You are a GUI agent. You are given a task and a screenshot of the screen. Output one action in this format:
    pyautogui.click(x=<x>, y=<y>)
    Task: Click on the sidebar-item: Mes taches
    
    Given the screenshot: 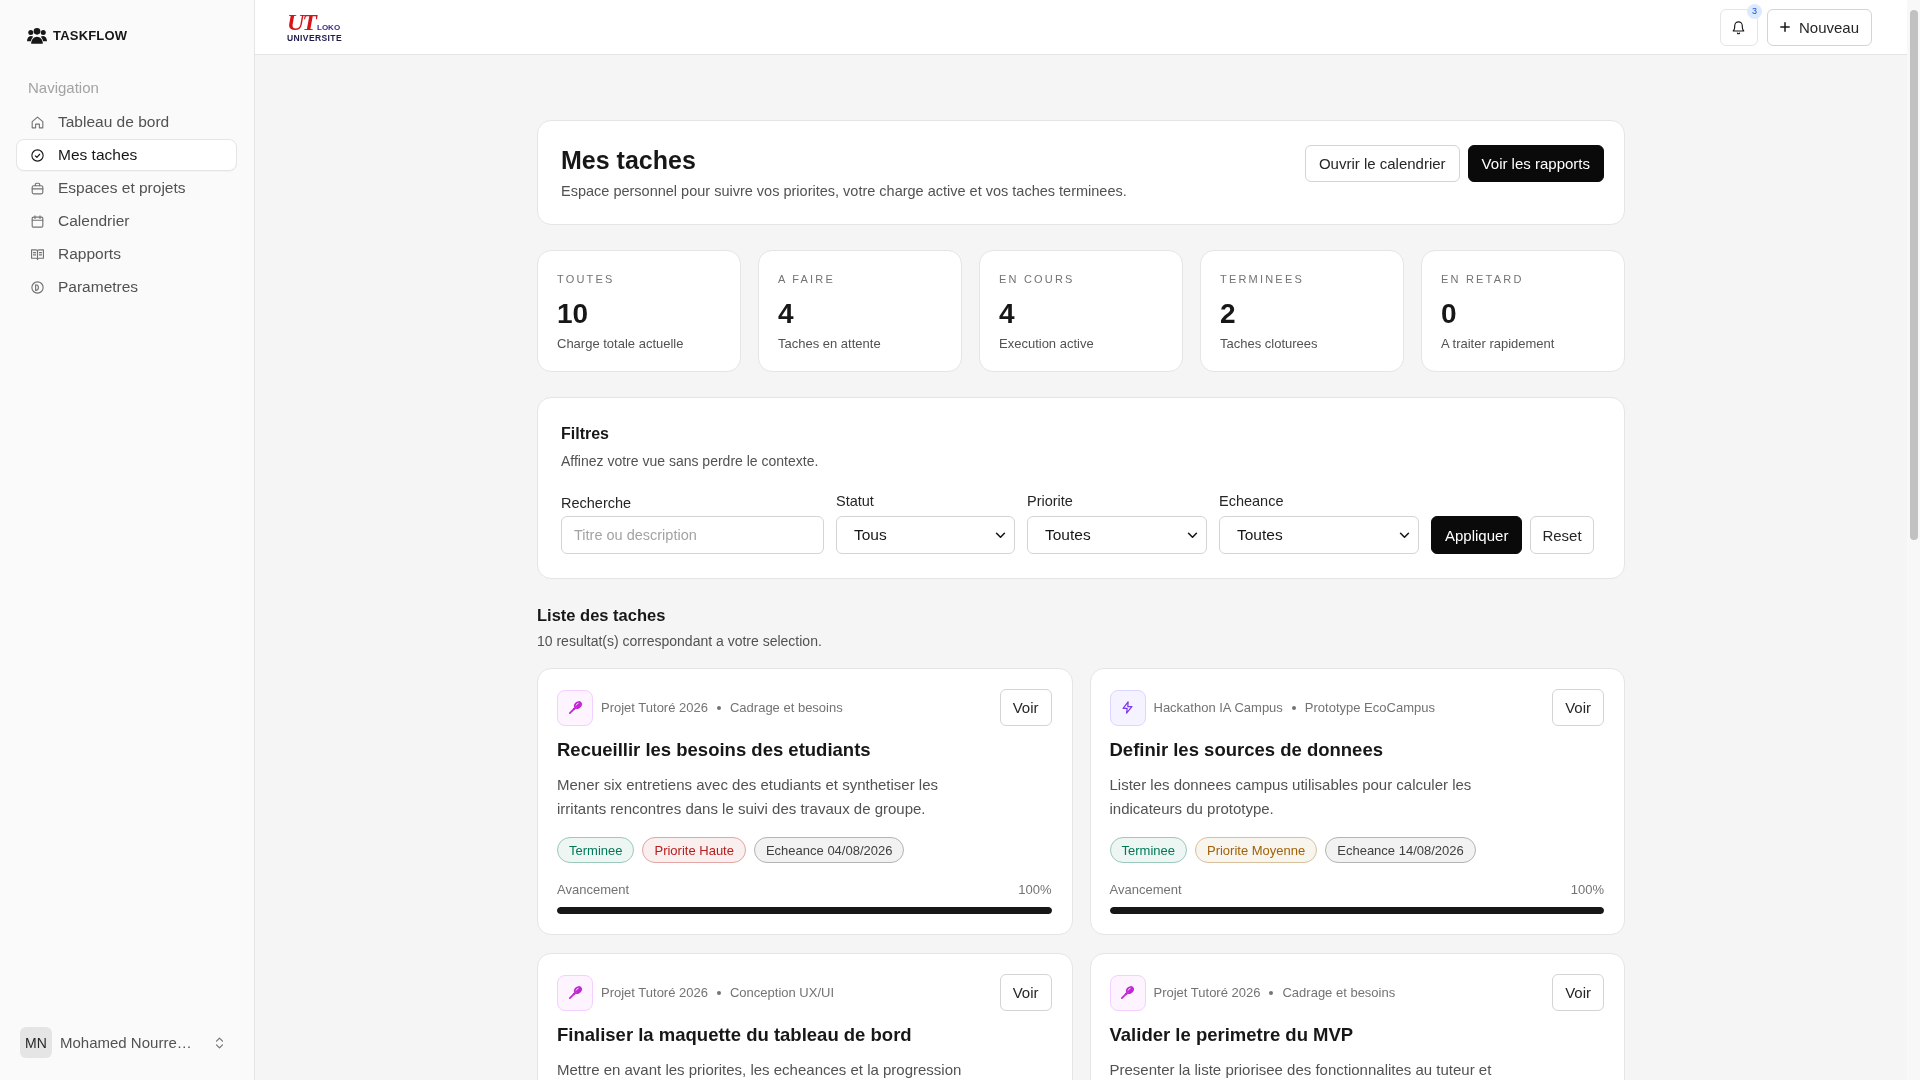 What is the action you would take?
    pyautogui.click(x=126, y=155)
    